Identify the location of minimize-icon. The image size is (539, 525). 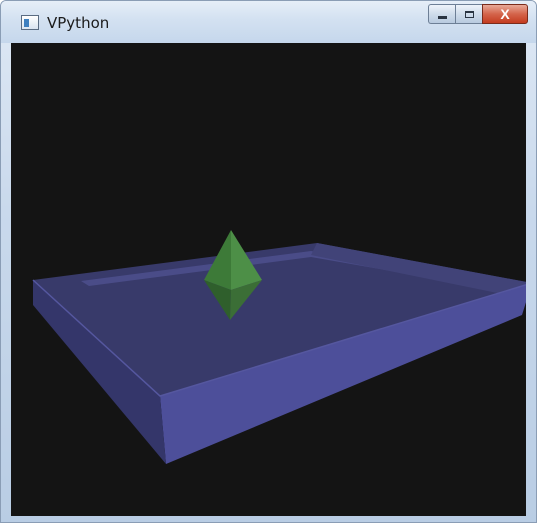
(442, 17).